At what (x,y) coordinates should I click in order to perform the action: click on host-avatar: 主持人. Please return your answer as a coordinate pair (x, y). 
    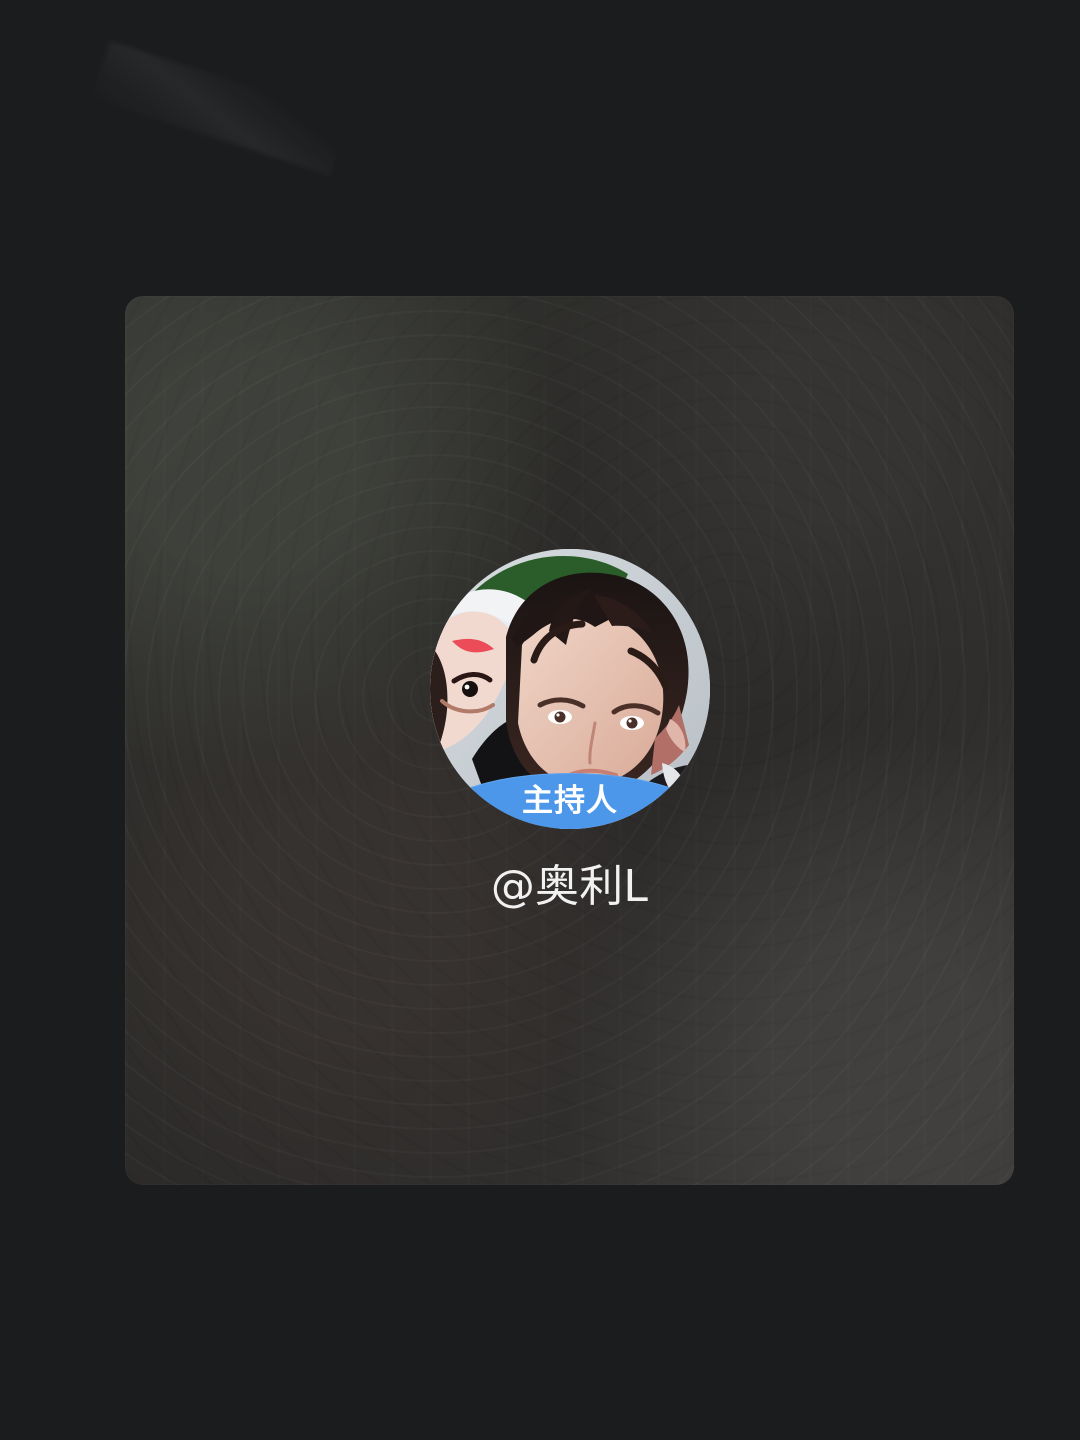
    Looking at the image, I should click on (570, 689).